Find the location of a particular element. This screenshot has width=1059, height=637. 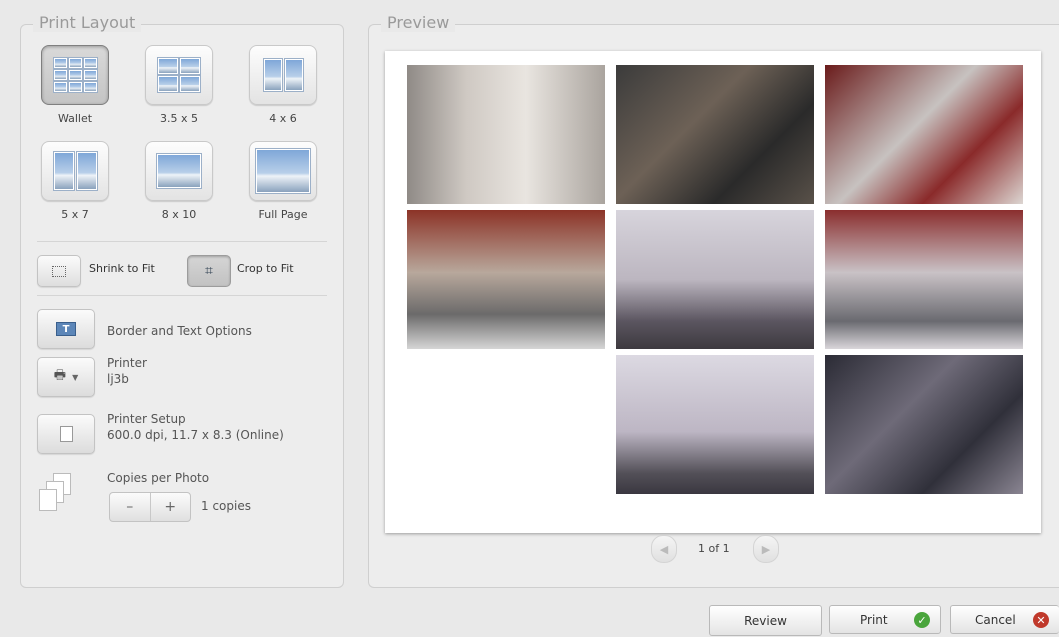

shrink-to-fit-label: Shrink to Fit is located at coordinates (122, 268).